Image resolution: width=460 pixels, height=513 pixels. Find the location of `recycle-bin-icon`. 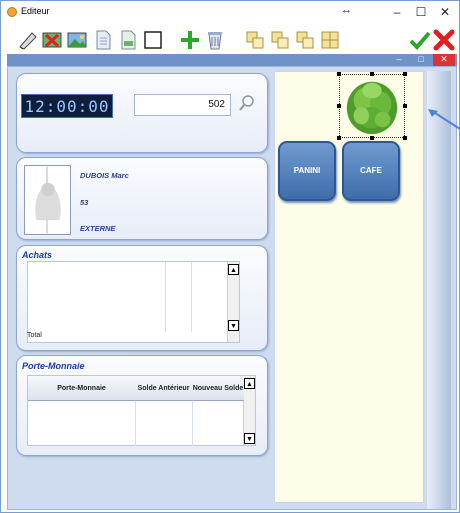

recycle-bin-icon is located at coordinates (215, 40).